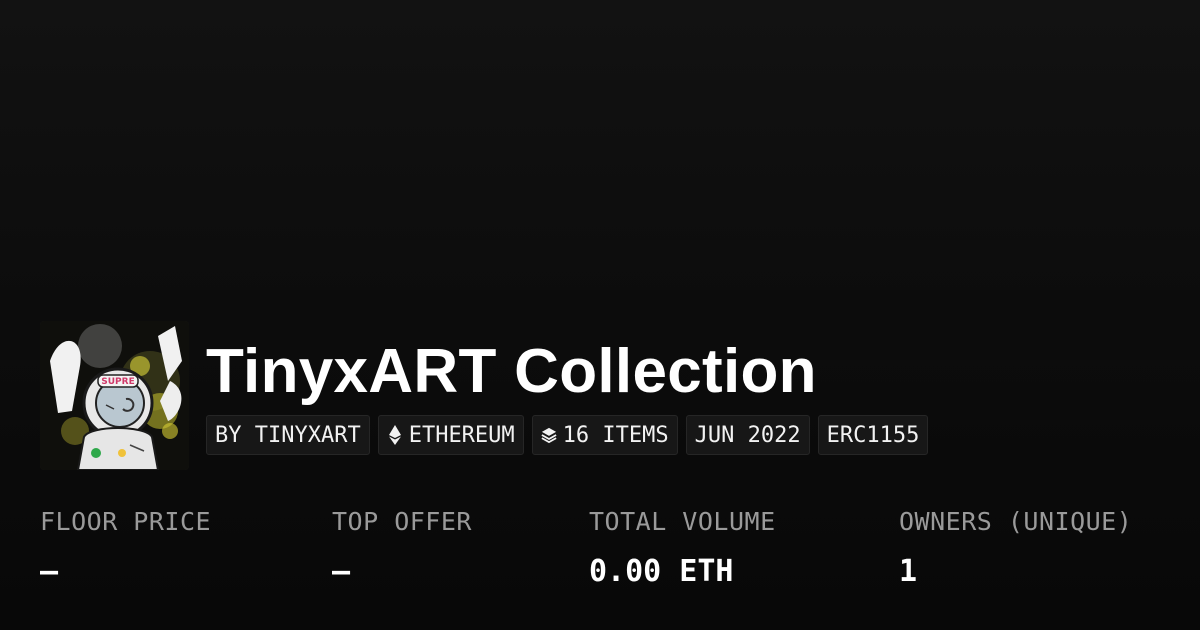 This screenshot has height=630, width=1200. I want to click on items-chip: 16 ITEMS, so click(604, 435).